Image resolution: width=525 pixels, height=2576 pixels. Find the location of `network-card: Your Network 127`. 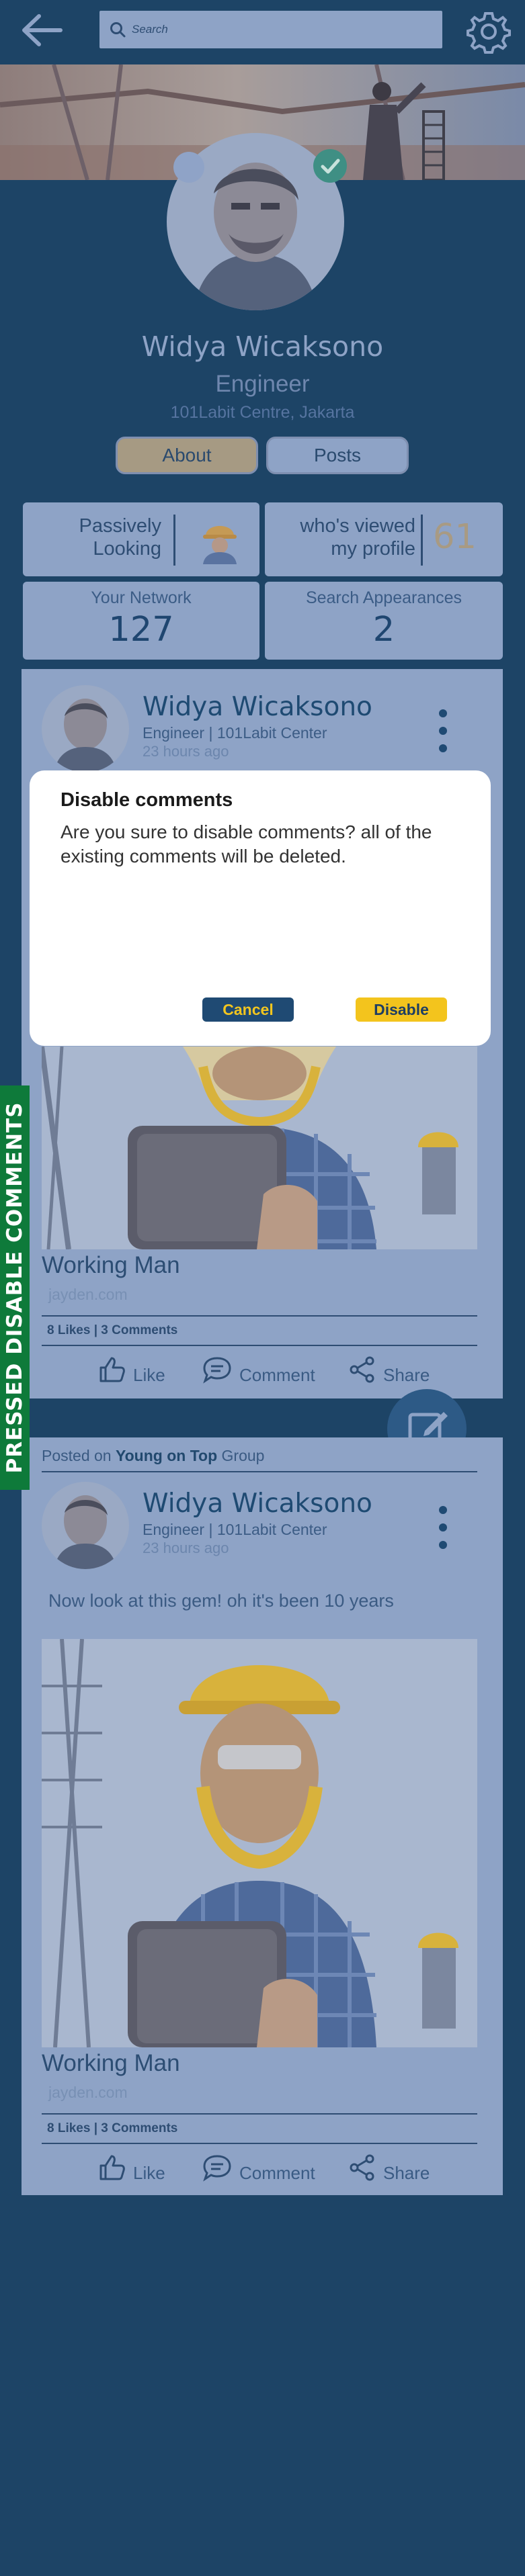

network-card: Your Network 127 is located at coordinates (141, 621).